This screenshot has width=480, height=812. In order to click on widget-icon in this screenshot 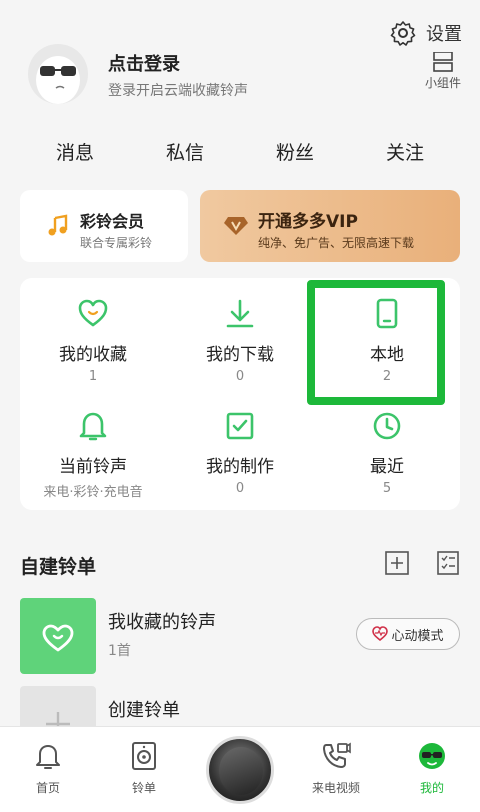, I will do `click(443, 62)`.